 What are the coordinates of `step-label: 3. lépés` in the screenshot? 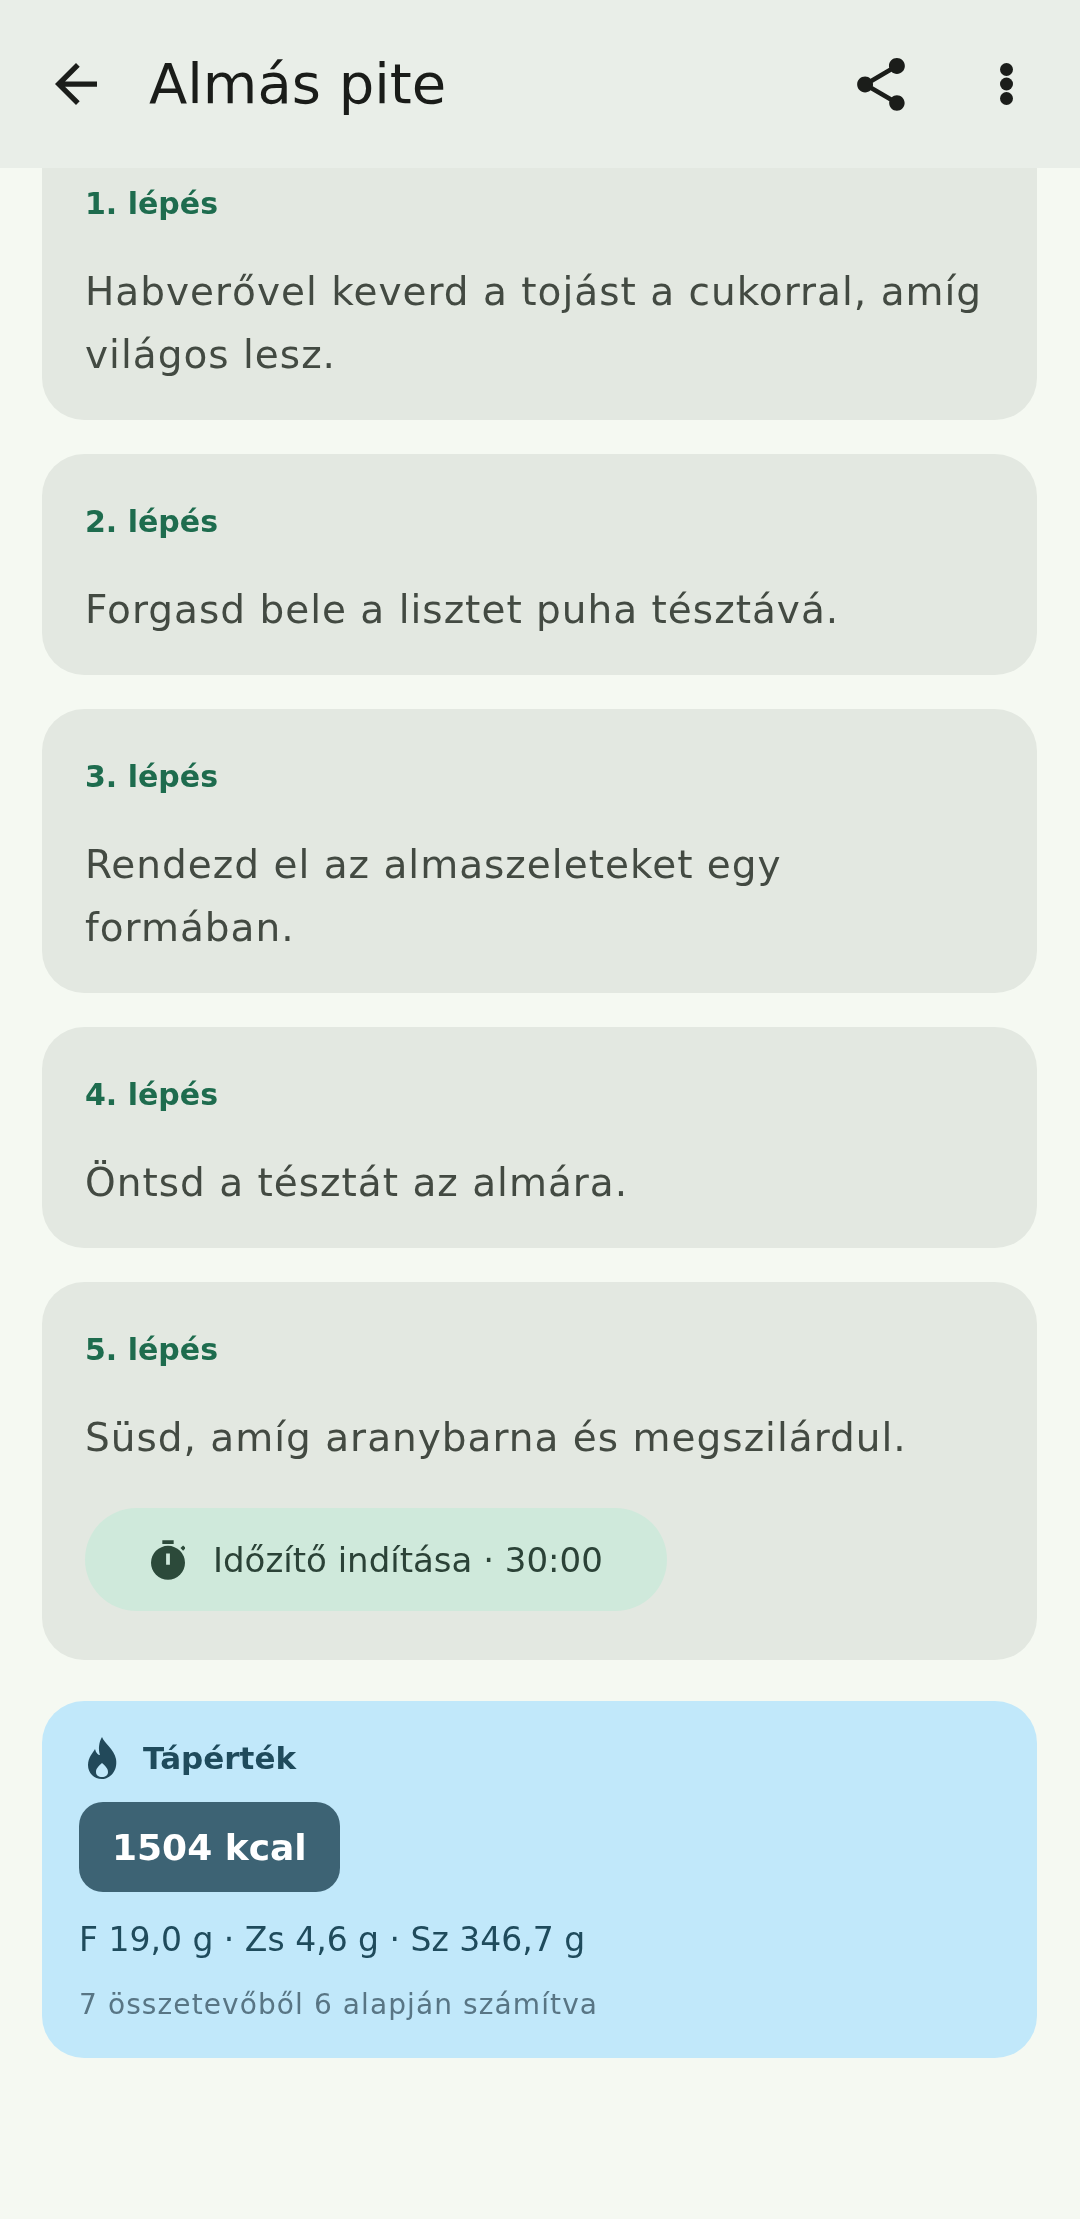 It's located at (152, 777).